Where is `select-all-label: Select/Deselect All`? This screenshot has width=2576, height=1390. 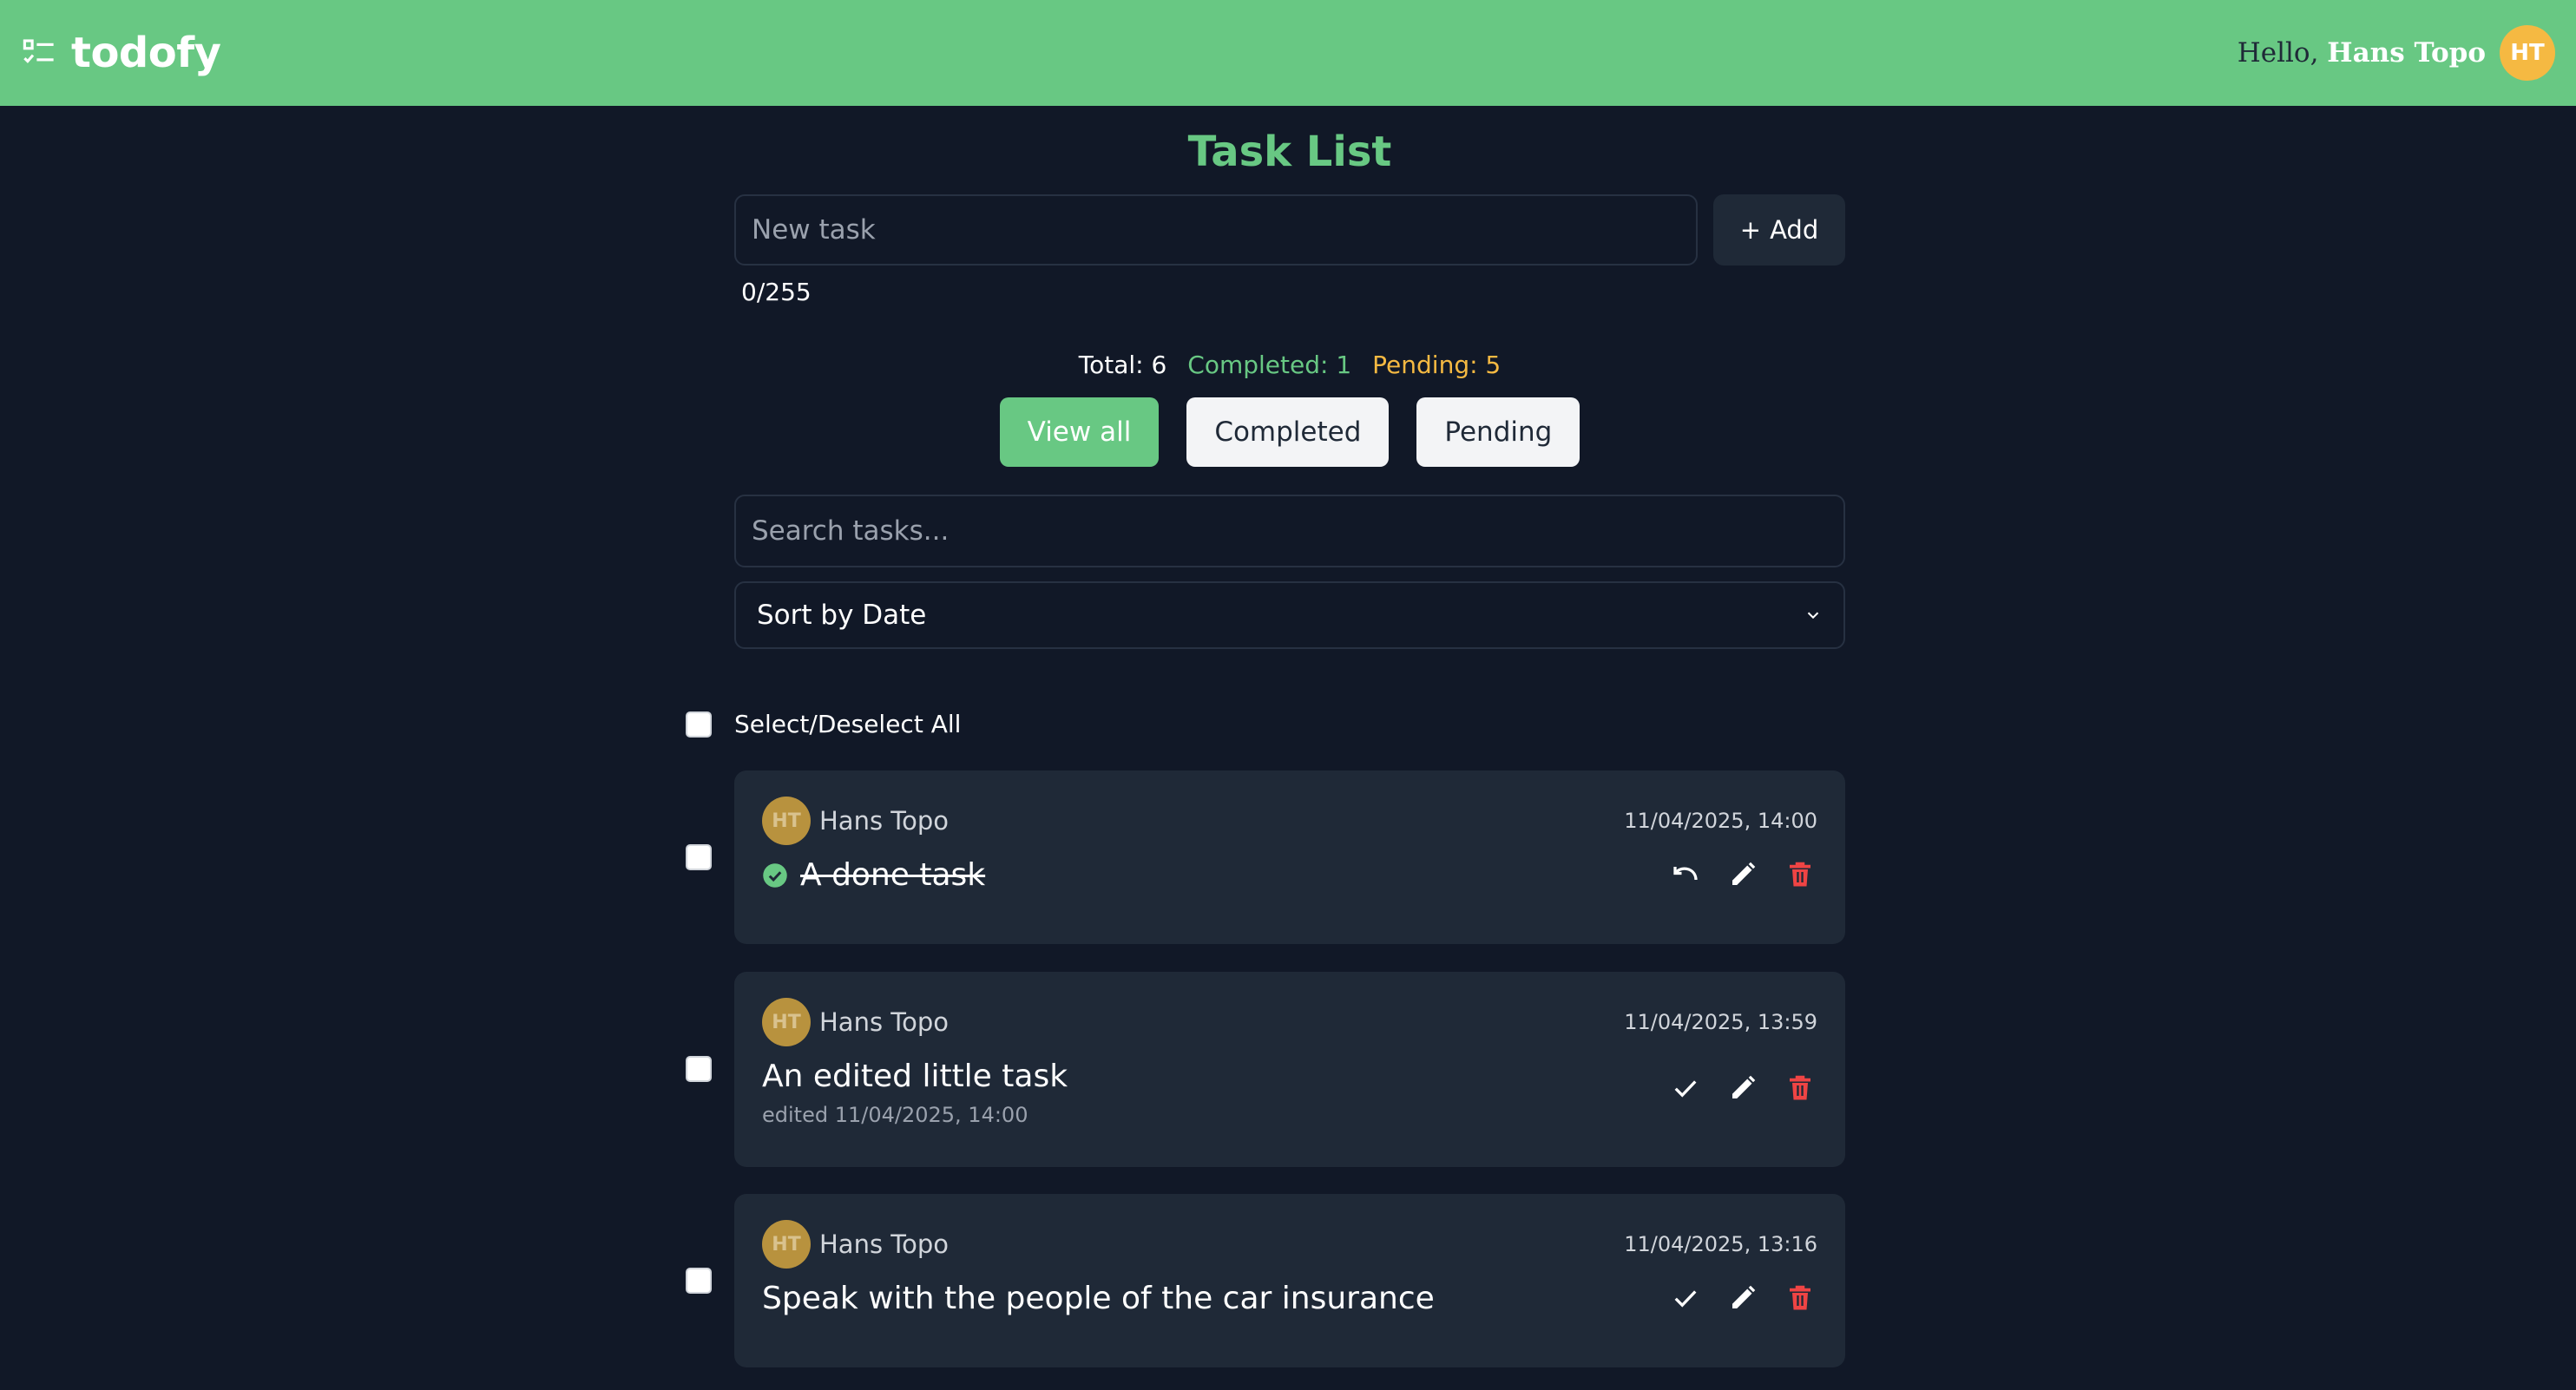 select-all-label: Select/Deselect All is located at coordinates (848, 724).